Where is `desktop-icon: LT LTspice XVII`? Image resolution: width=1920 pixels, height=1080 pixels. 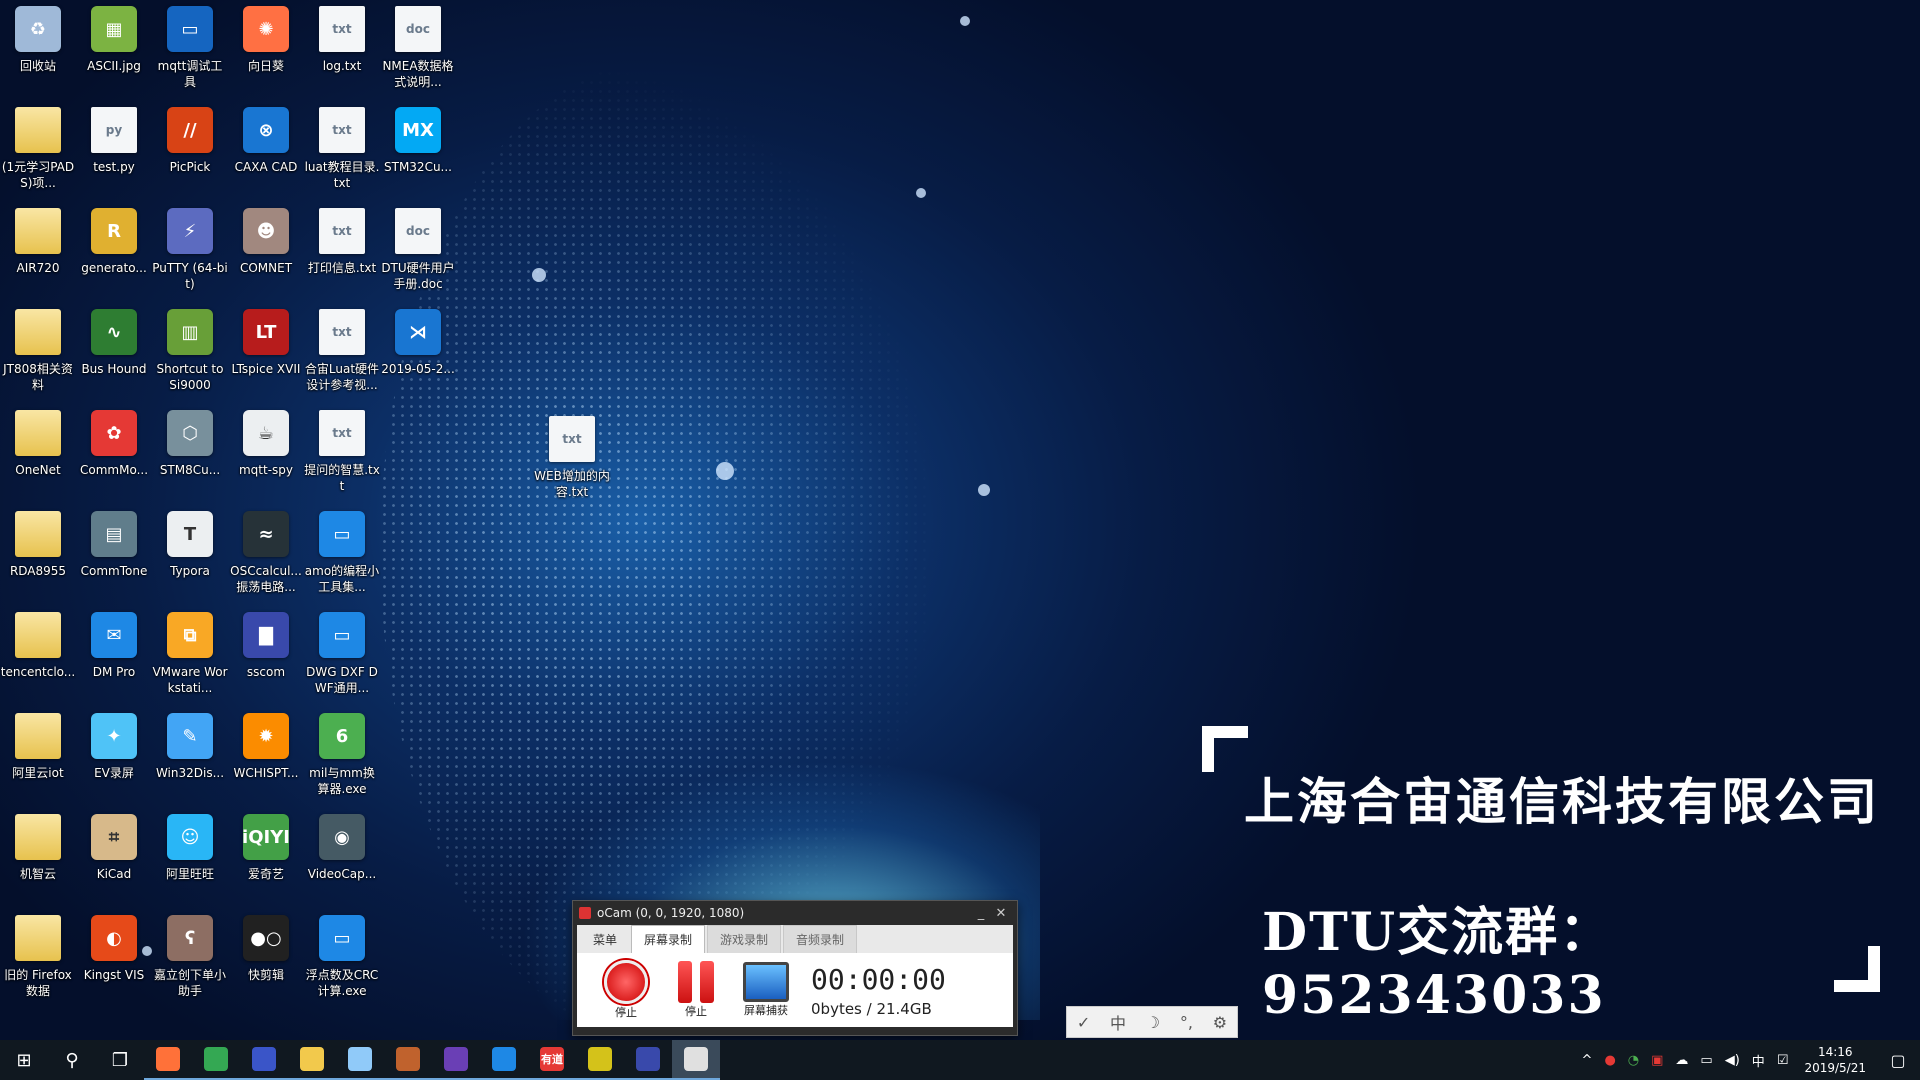
desktop-icon: LT LTspice XVII is located at coordinates (266, 353).